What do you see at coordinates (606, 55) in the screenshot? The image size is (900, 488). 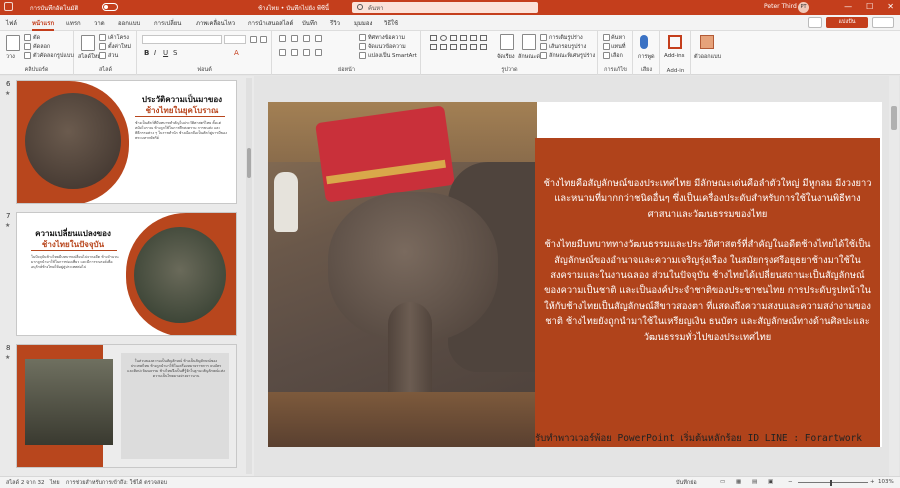 I see `select-icon` at bounding box center [606, 55].